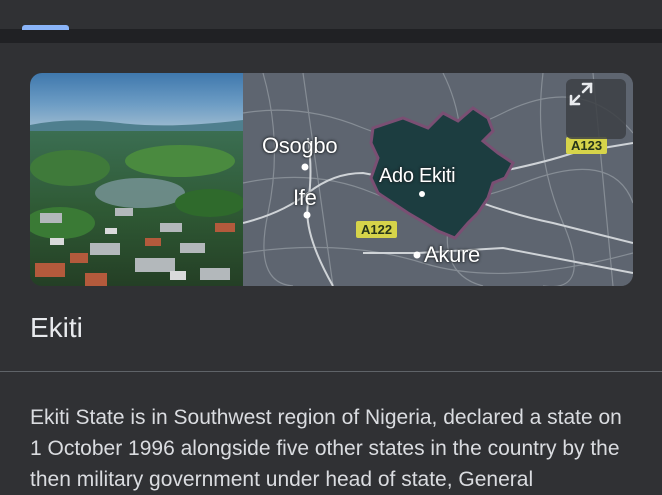  Describe the element at coordinates (452, 255) in the screenshot. I see `map-label-akure: Akure` at that location.